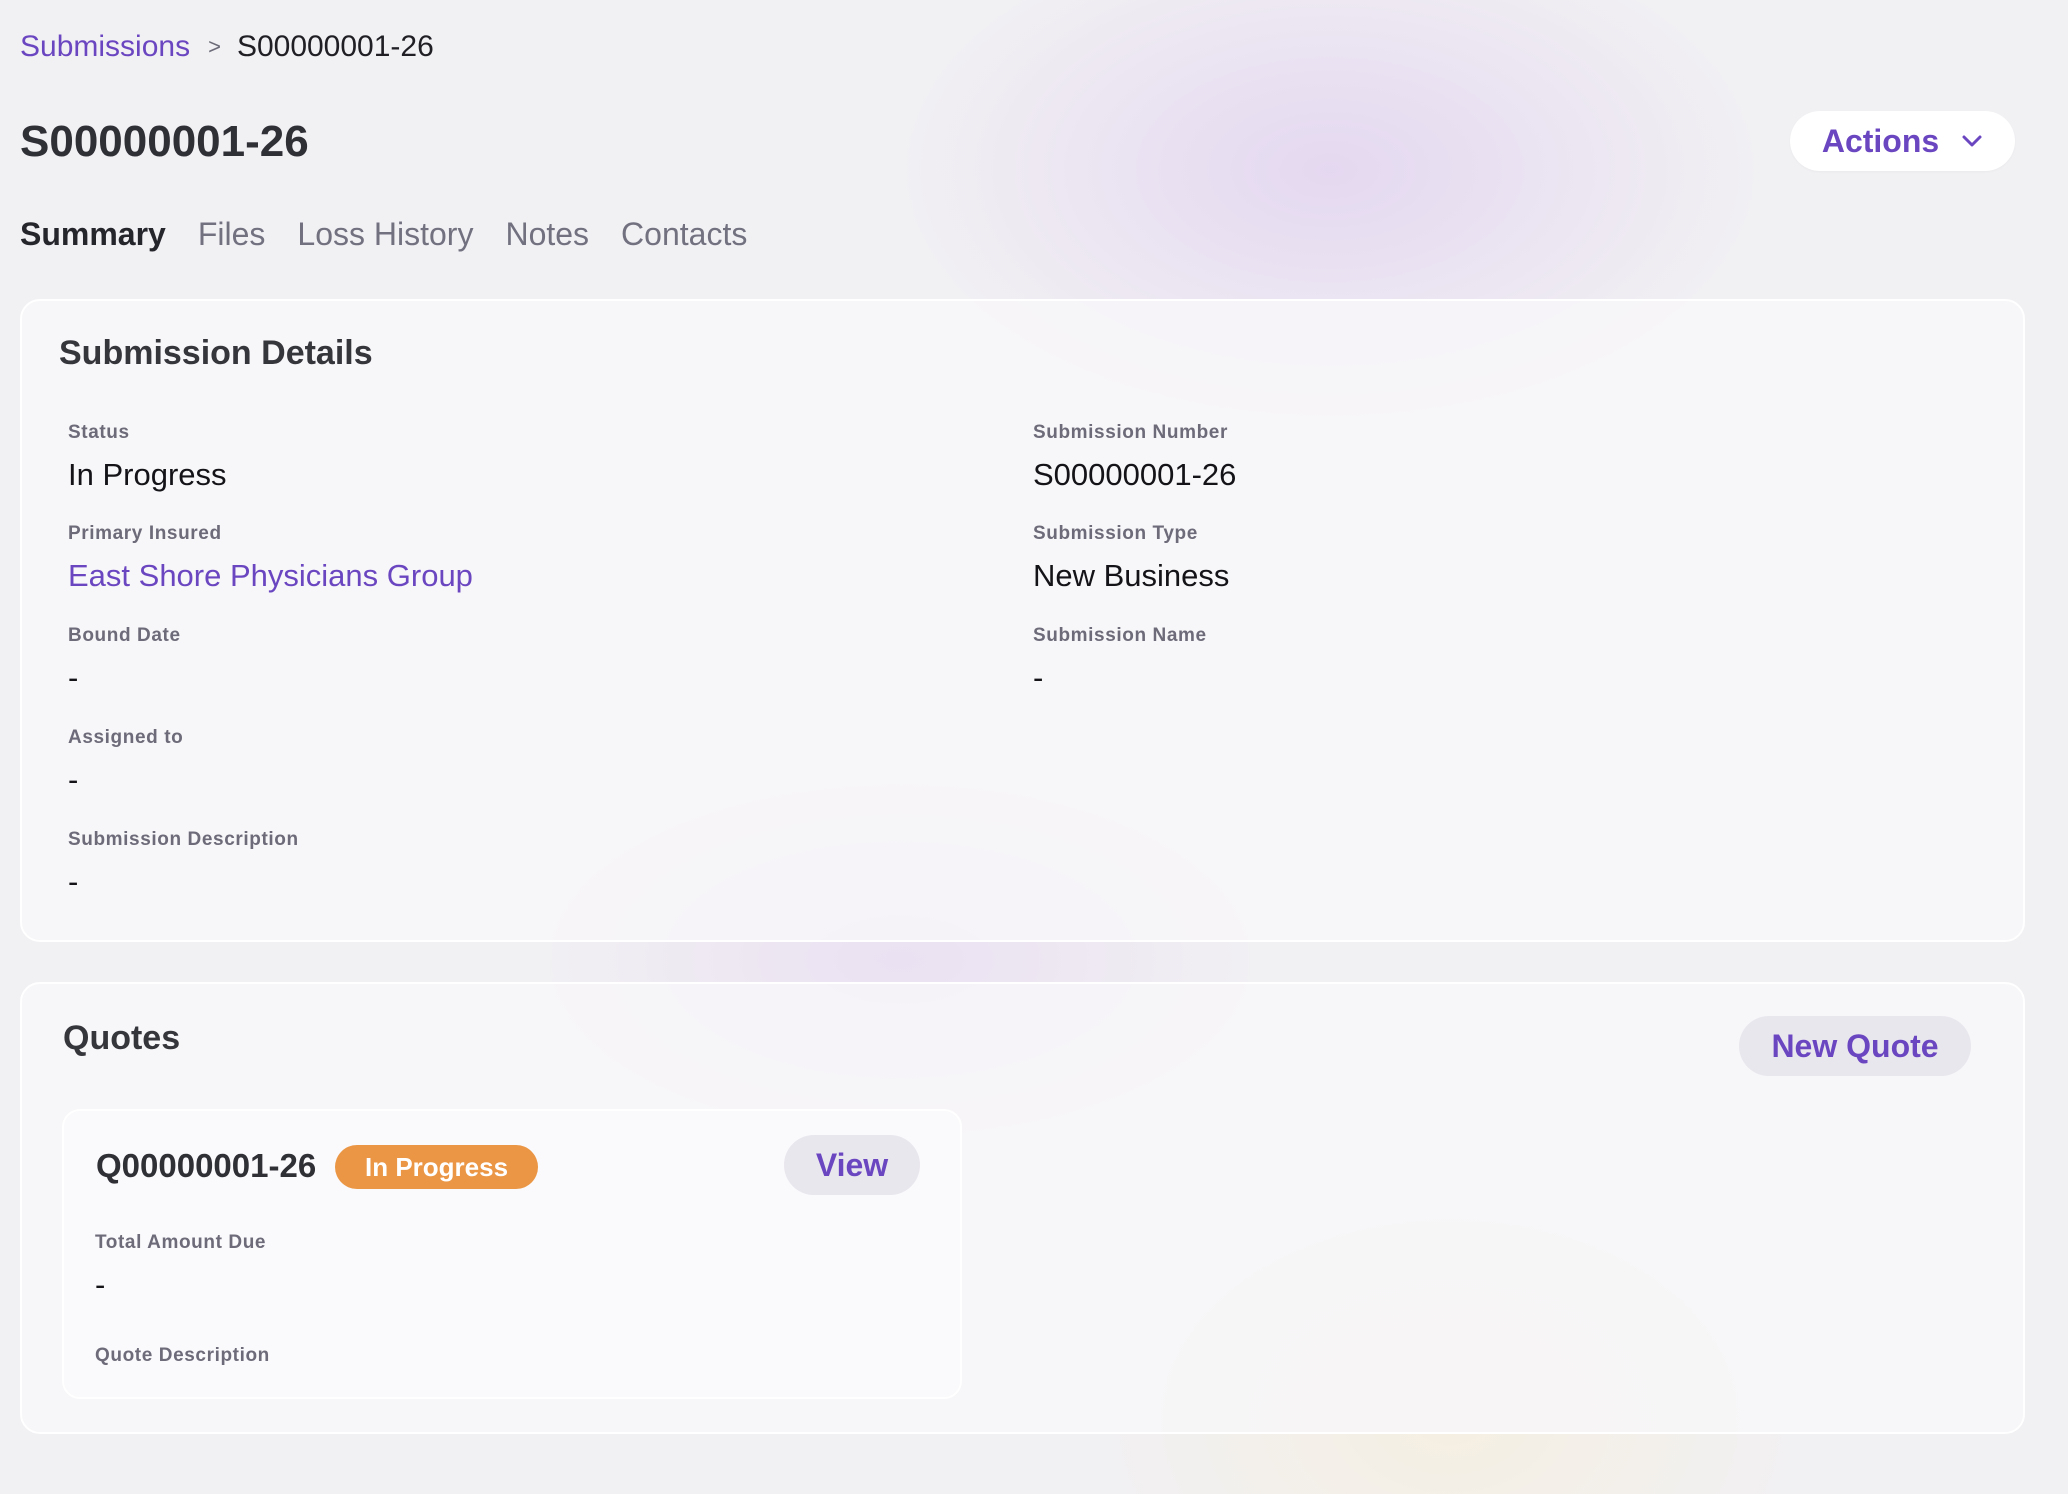 The width and height of the screenshot is (2068, 1494). Describe the element at coordinates (126, 737) in the screenshot. I see `assigned-to-label: Assigned to` at that location.